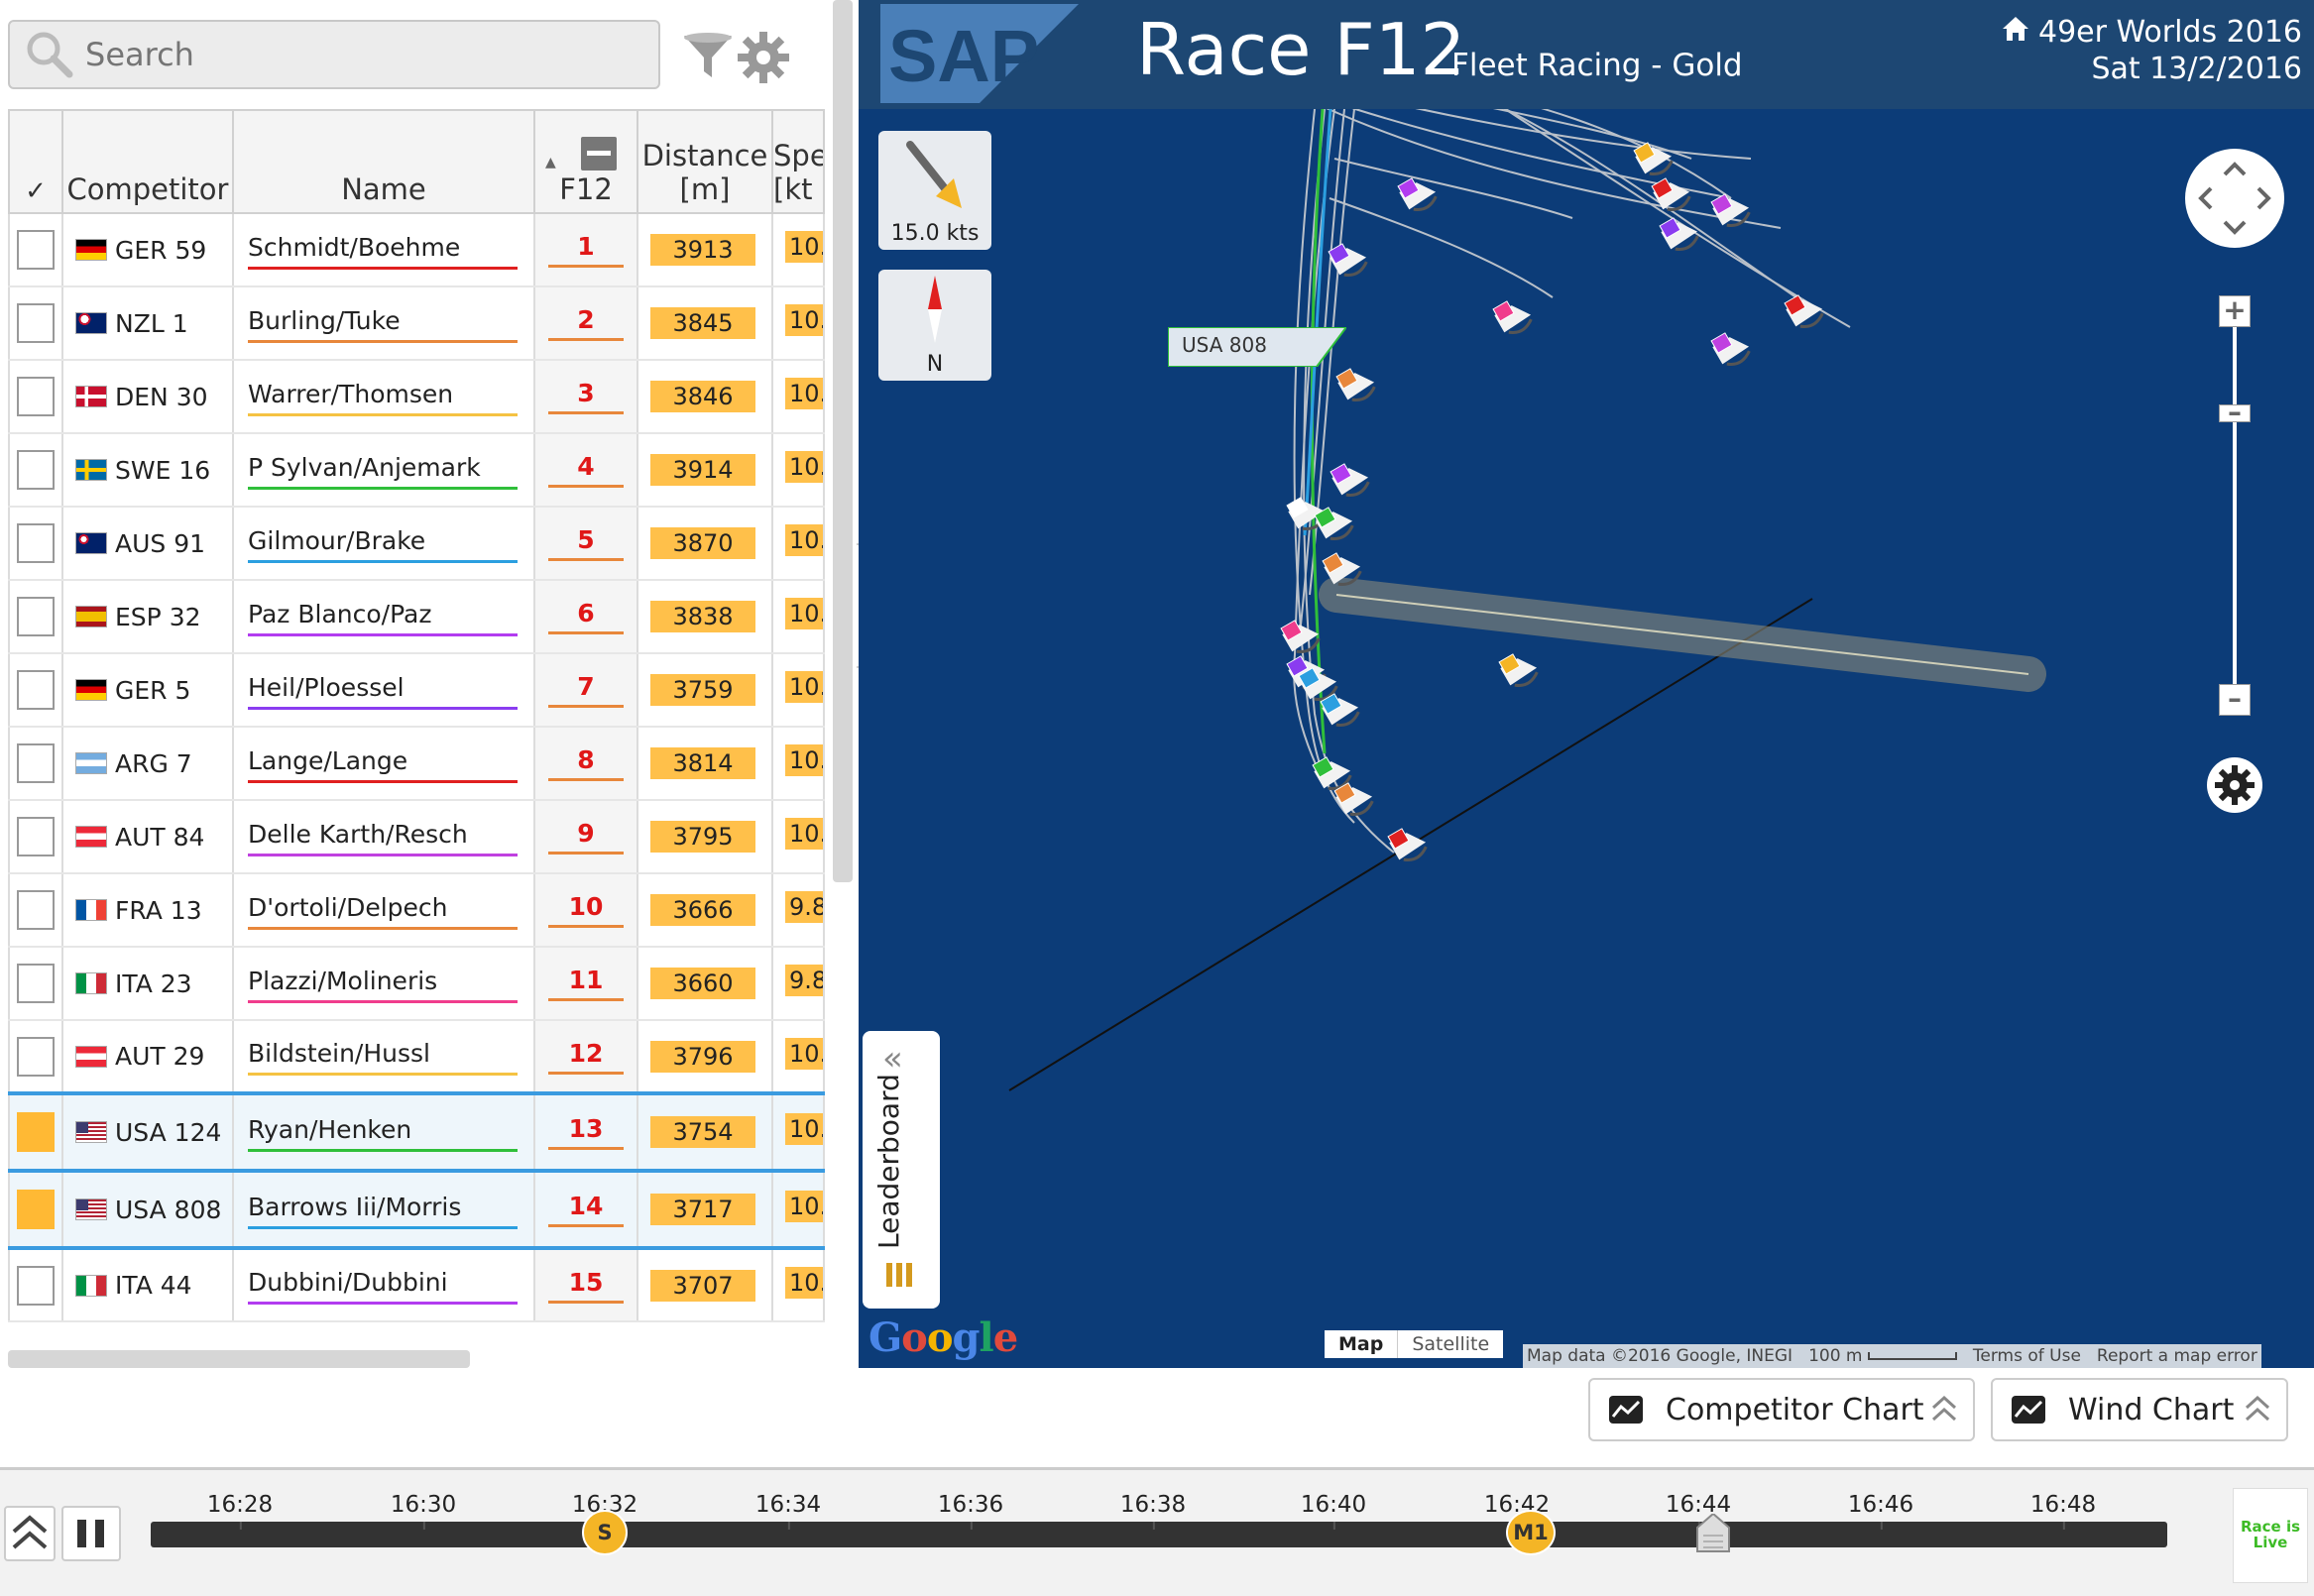 Image resolution: width=2314 pixels, height=1596 pixels. Describe the element at coordinates (599, 154) in the screenshot. I see `collapse-column-icon` at that location.